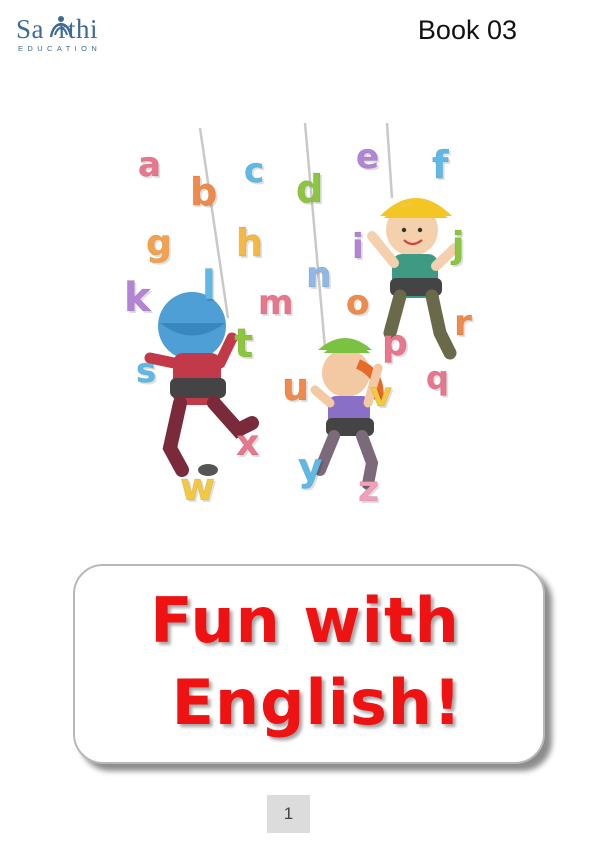 This screenshot has height=861, width=595. I want to click on letter-l: l, so click(209, 286).